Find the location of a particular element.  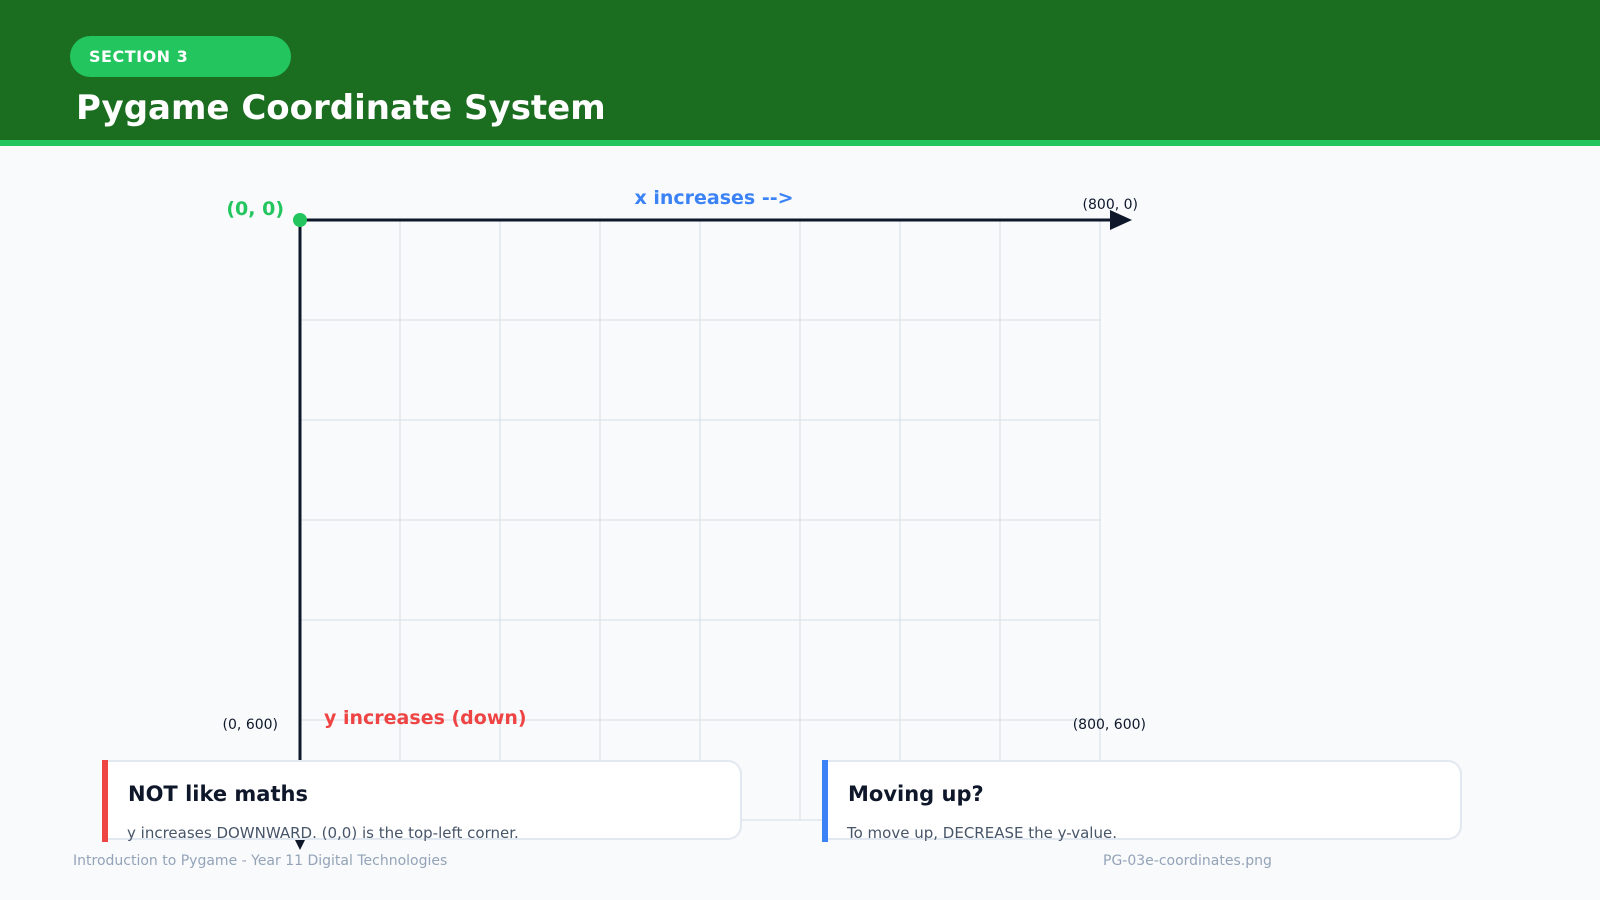

corner-label-bottom-right: (800, 600) is located at coordinates (1109, 725).